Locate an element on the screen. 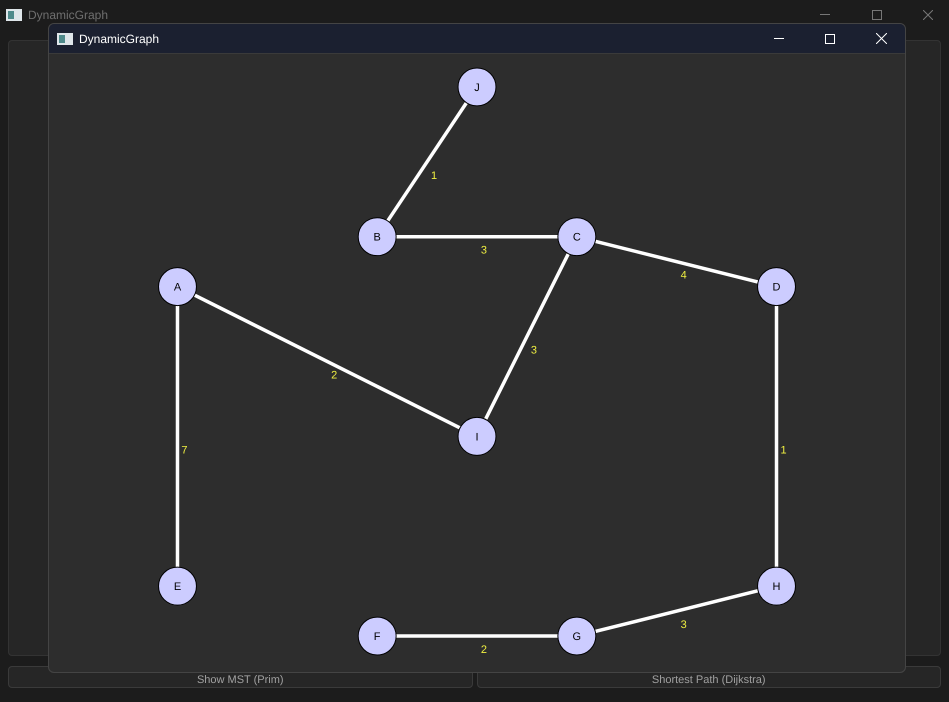 This screenshot has height=702, width=949. node-label: G is located at coordinates (577, 637).